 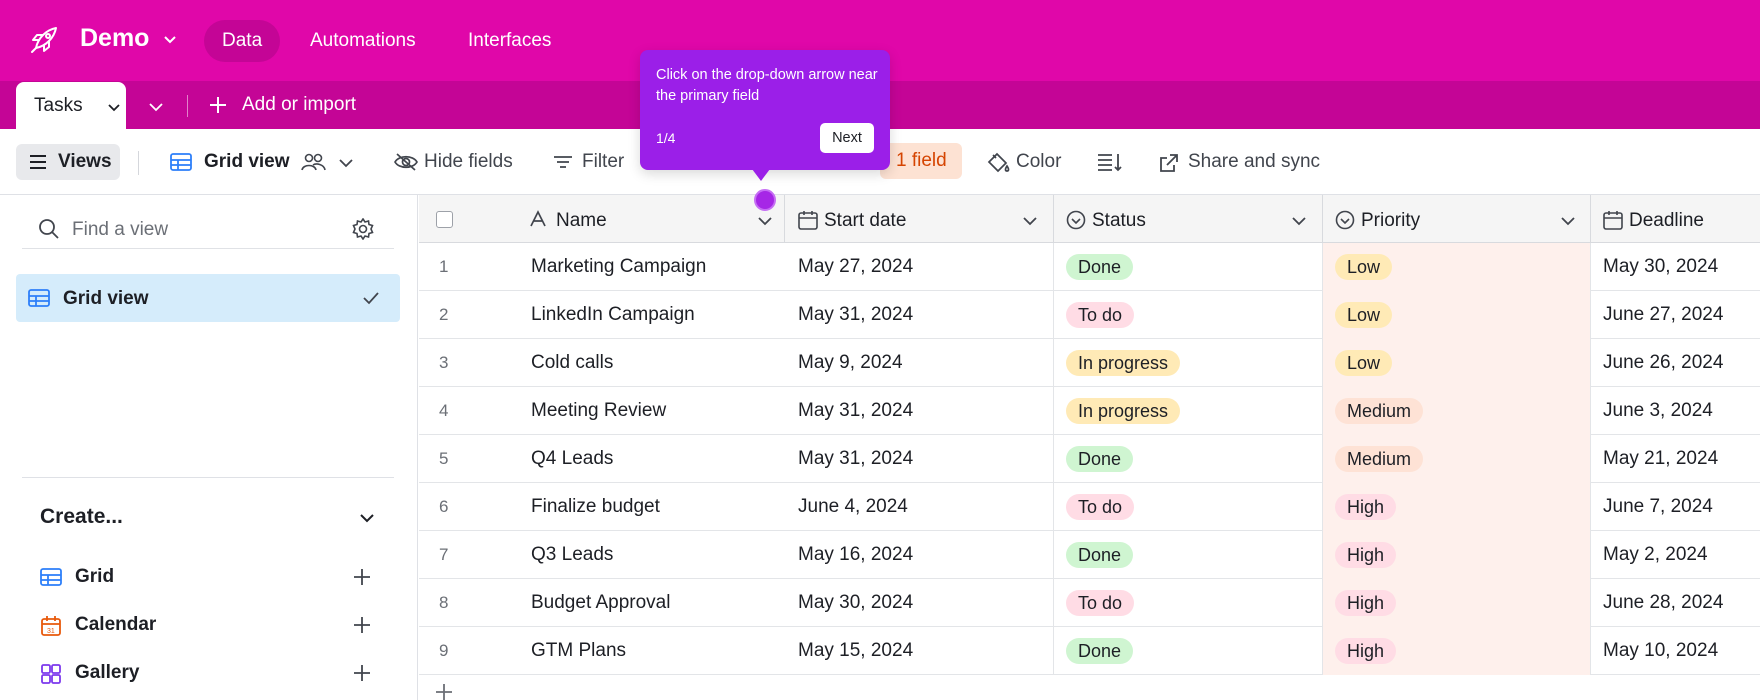 What do you see at coordinates (363, 41) in the screenshot?
I see `nav-automations: Automations` at bounding box center [363, 41].